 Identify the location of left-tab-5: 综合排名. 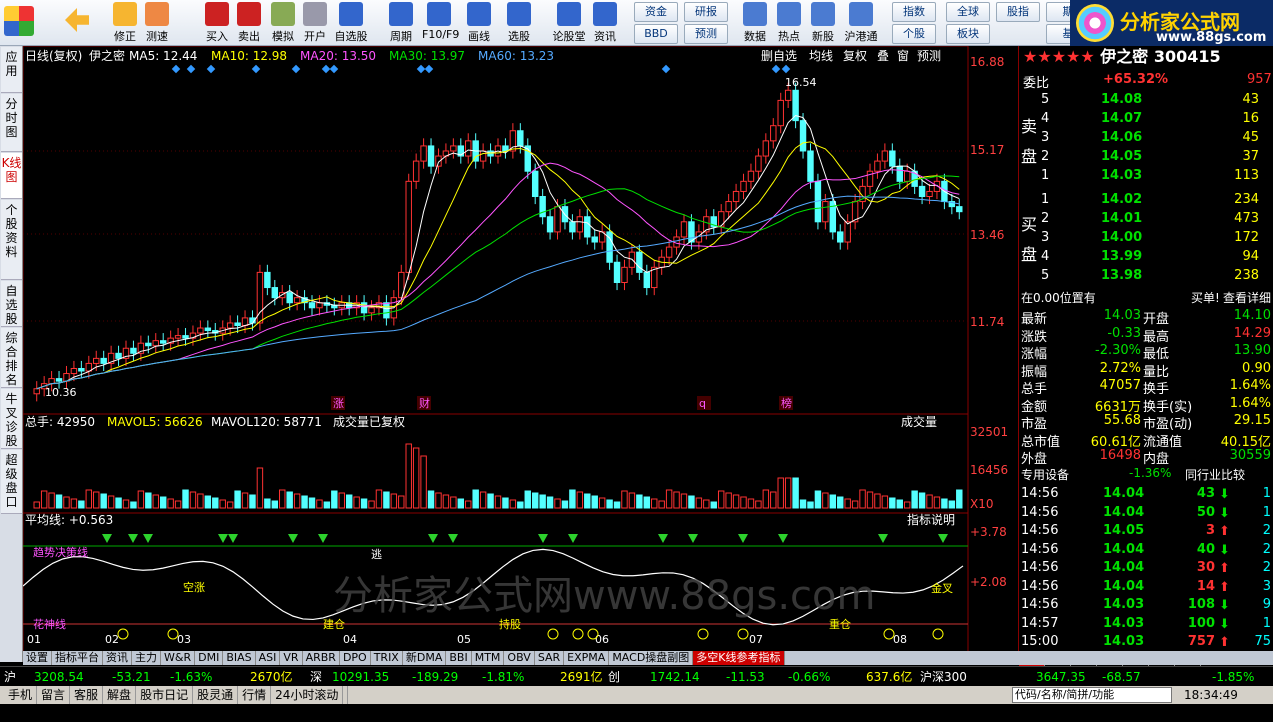
(11, 358).